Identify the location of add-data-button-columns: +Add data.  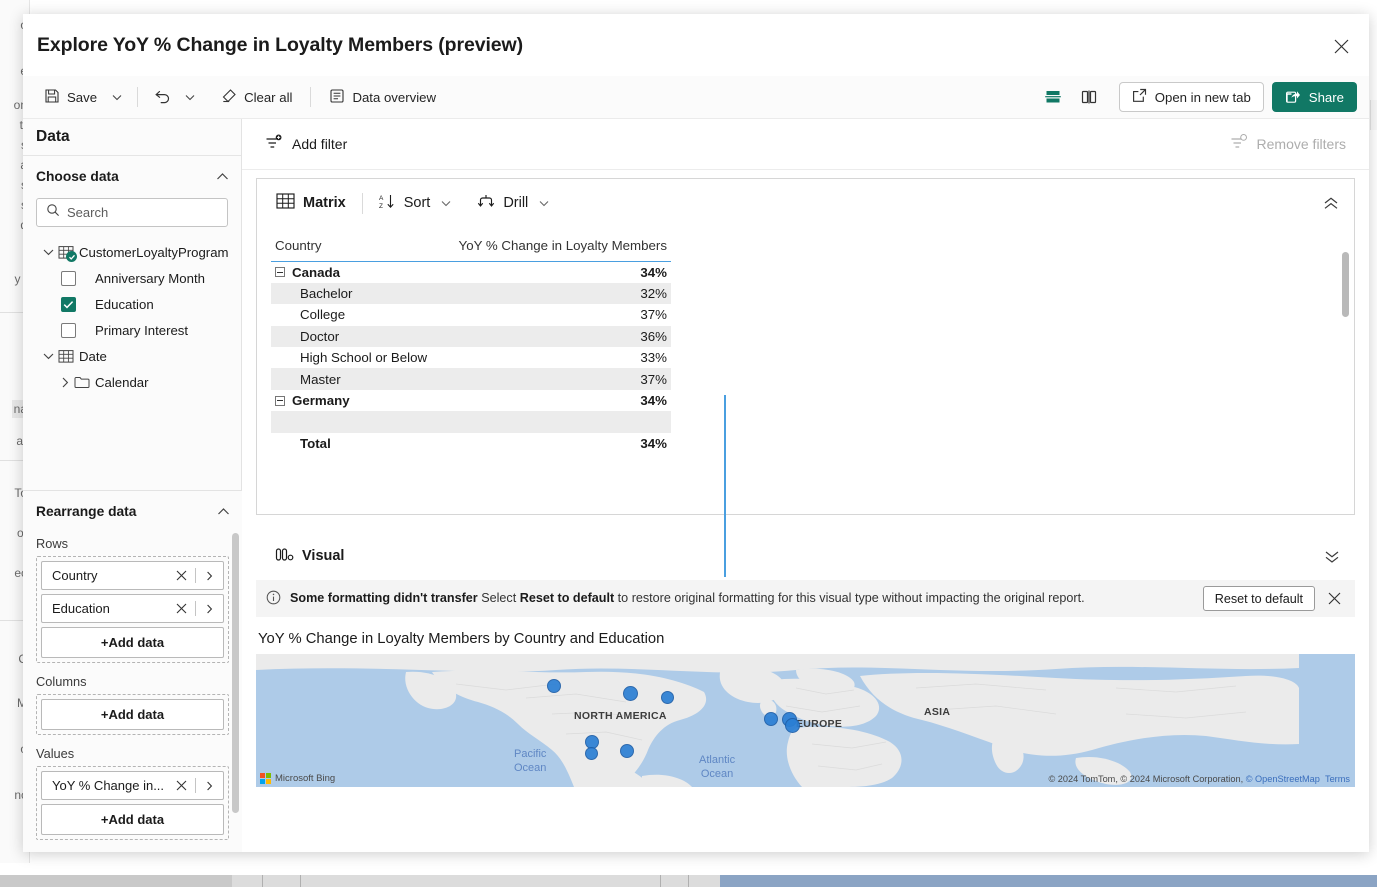
(132, 714).